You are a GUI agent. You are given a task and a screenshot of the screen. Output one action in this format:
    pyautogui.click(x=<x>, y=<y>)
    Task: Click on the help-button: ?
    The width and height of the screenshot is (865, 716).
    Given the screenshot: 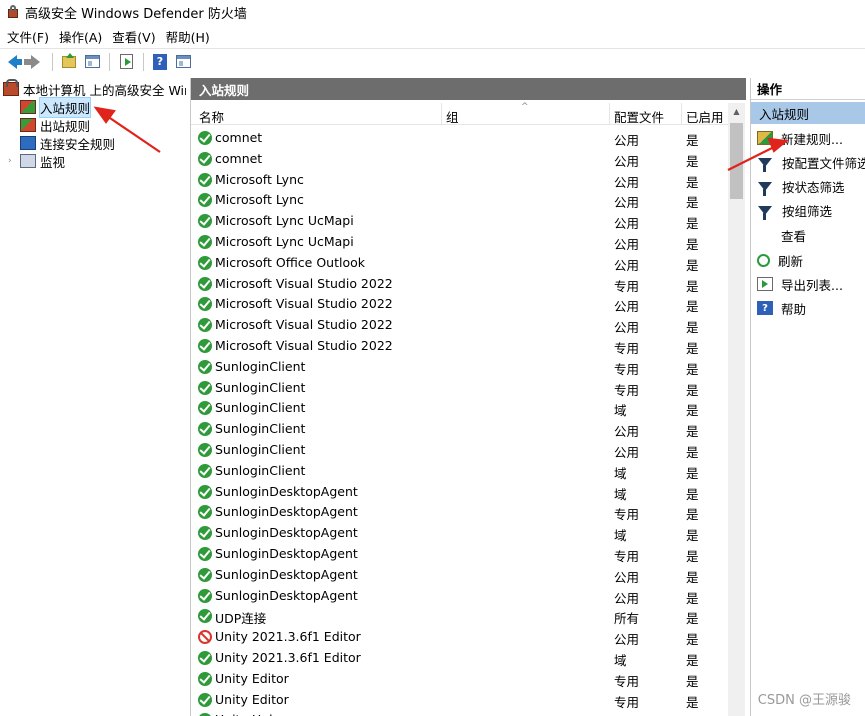 What is the action you would take?
    pyautogui.click(x=160, y=62)
    